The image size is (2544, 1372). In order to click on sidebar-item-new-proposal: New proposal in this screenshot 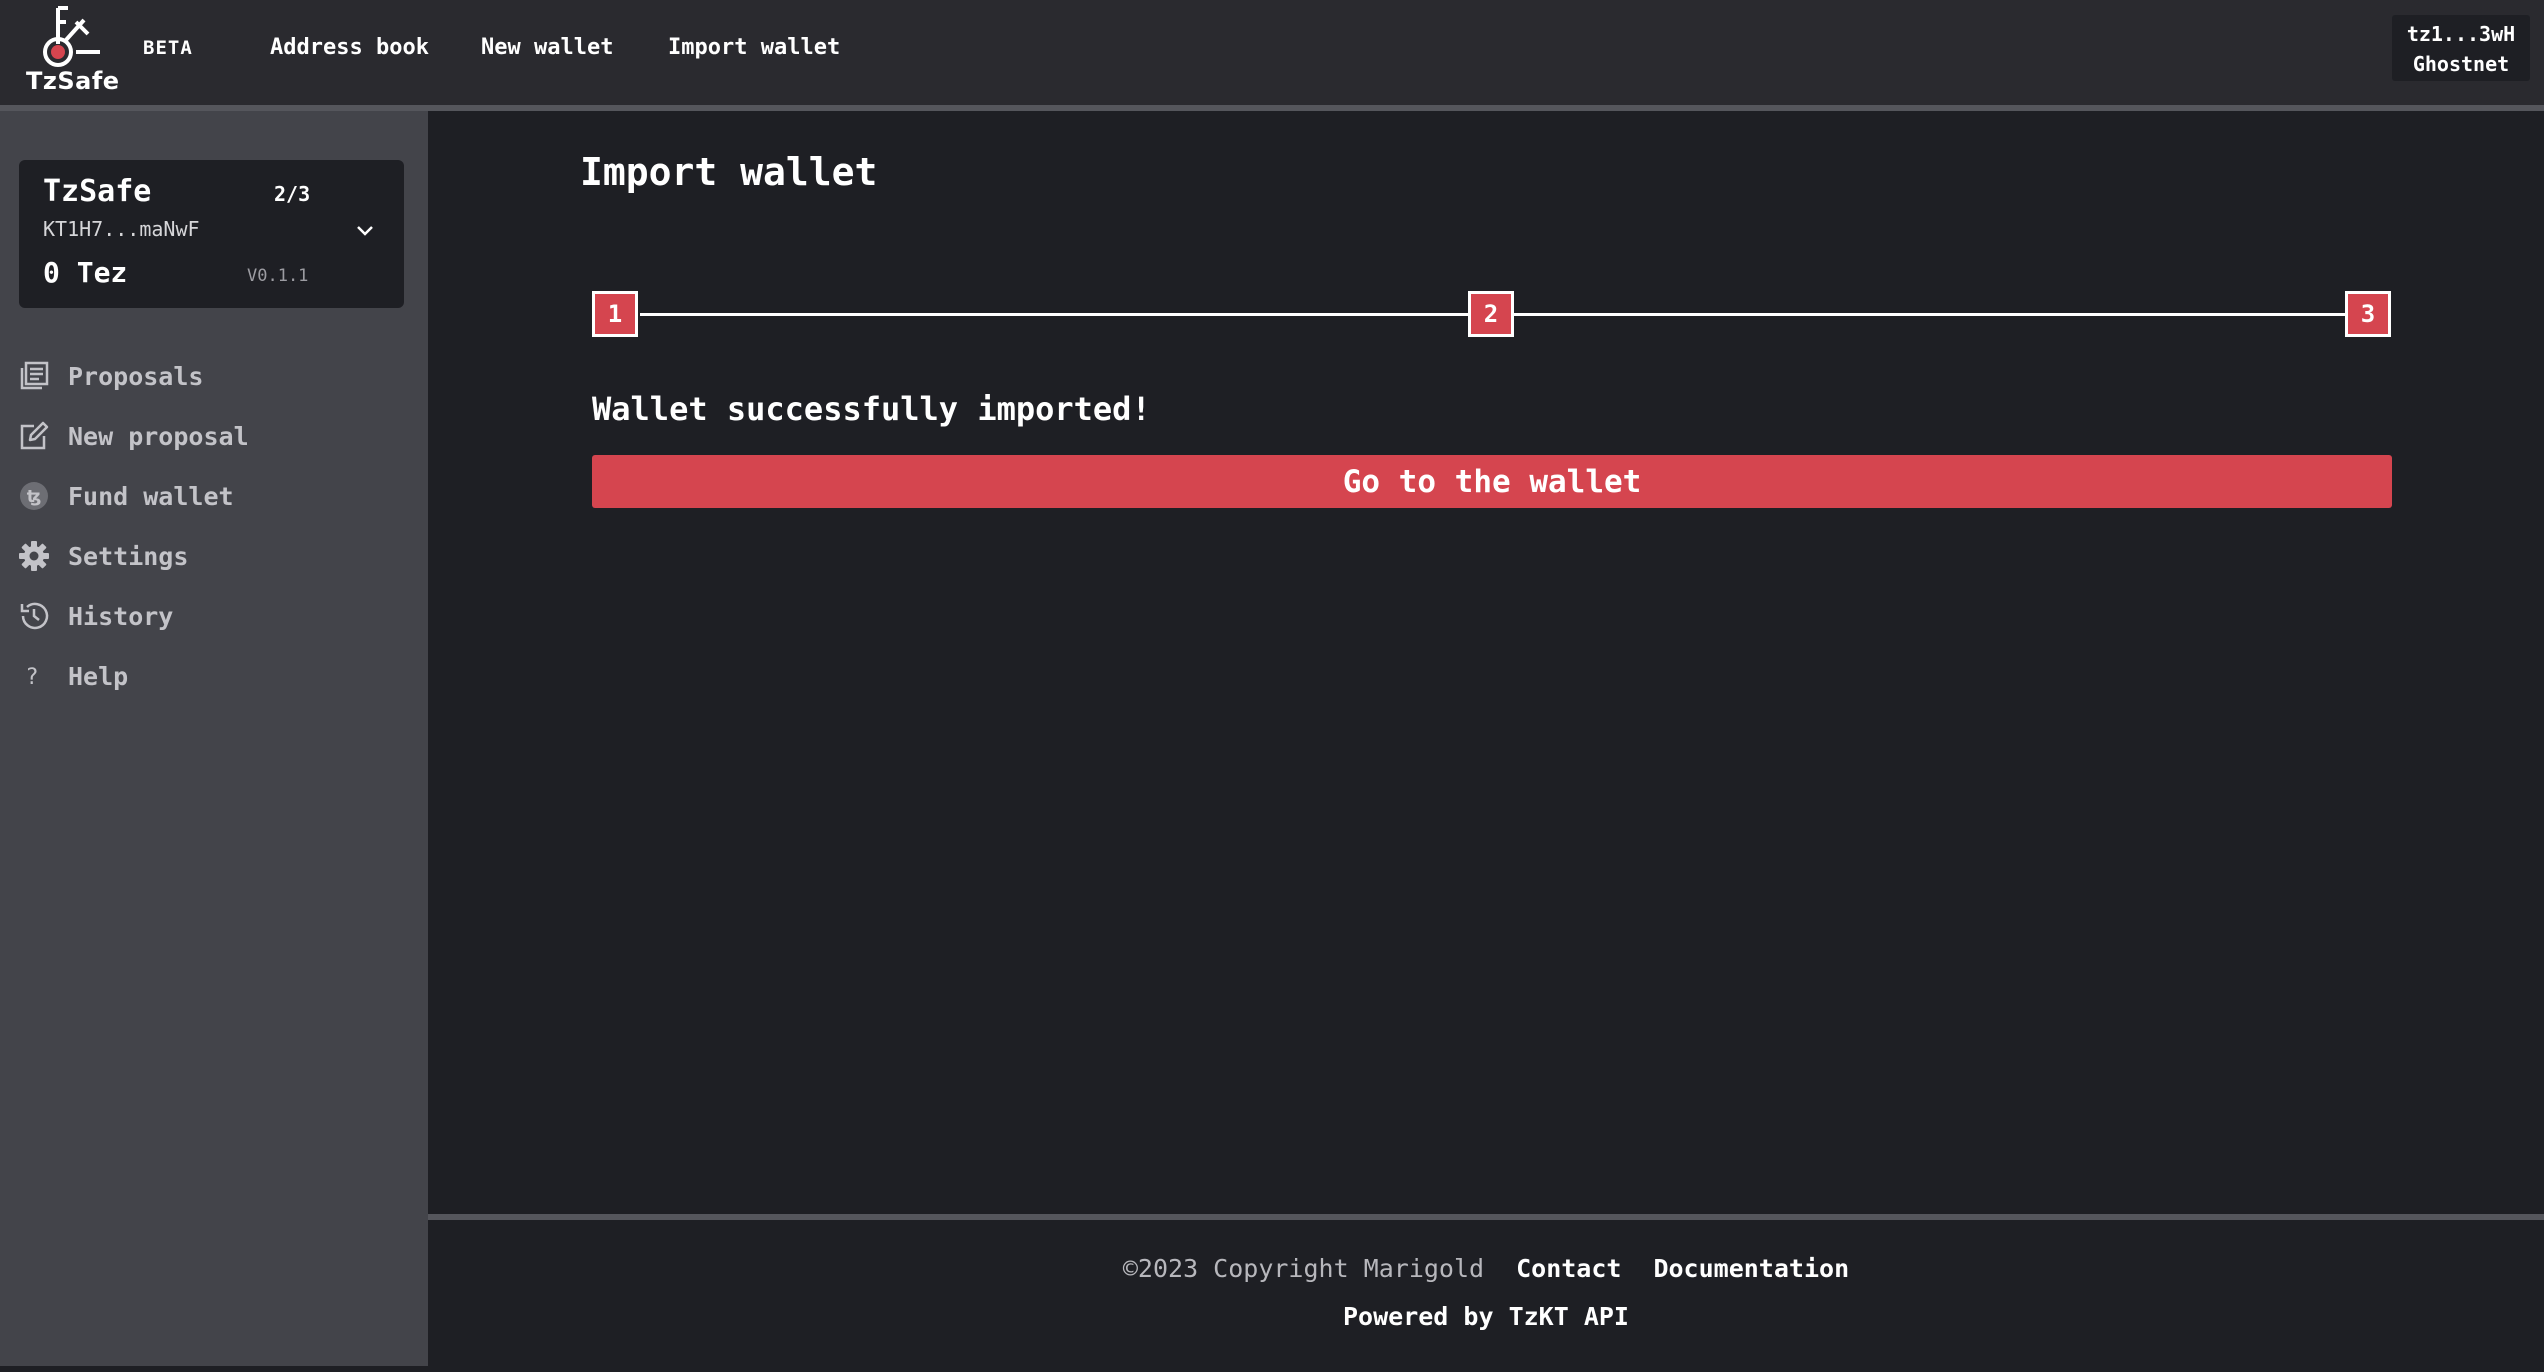, I will do `click(213, 436)`.